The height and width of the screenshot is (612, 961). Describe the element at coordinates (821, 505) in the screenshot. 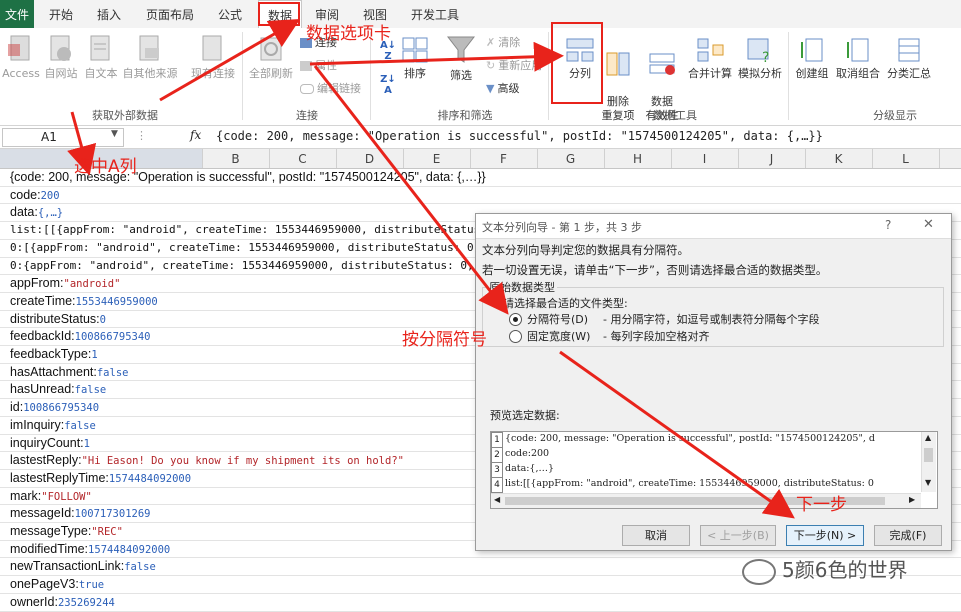

I see `annotation-next: 下一步` at that location.